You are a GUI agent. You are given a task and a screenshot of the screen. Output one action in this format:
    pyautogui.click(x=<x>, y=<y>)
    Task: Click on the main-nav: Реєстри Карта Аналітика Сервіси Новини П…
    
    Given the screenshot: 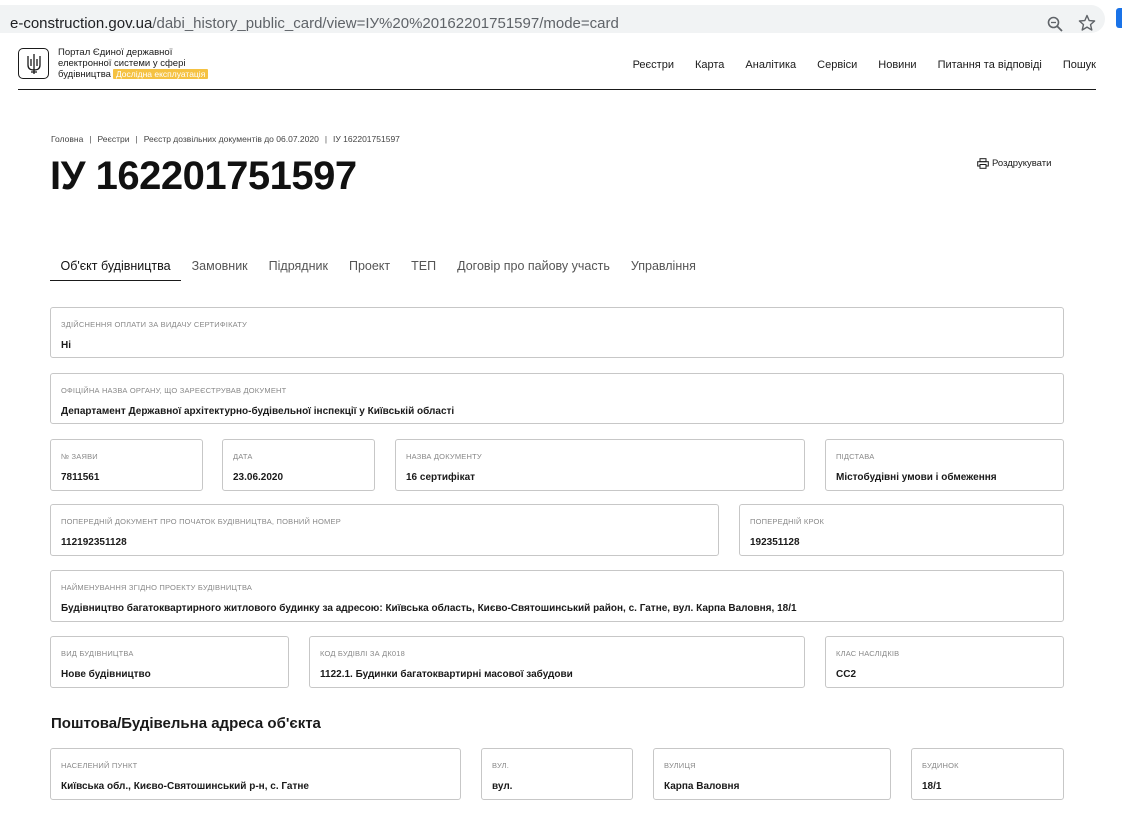 What is the action you would take?
    pyautogui.click(x=854, y=65)
    